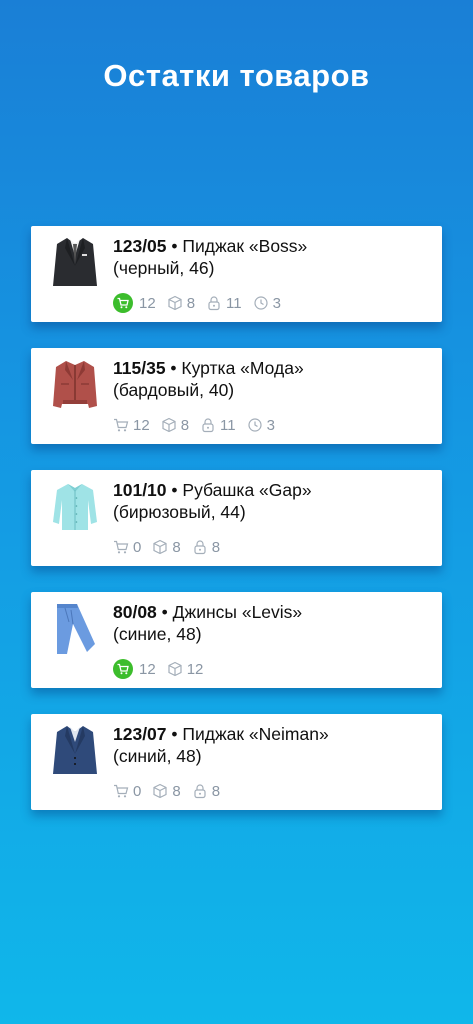 The width and height of the screenshot is (473, 1024). What do you see at coordinates (157, 634) in the screenshot?
I see `product-detail: (синие, 48)` at bounding box center [157, 634].